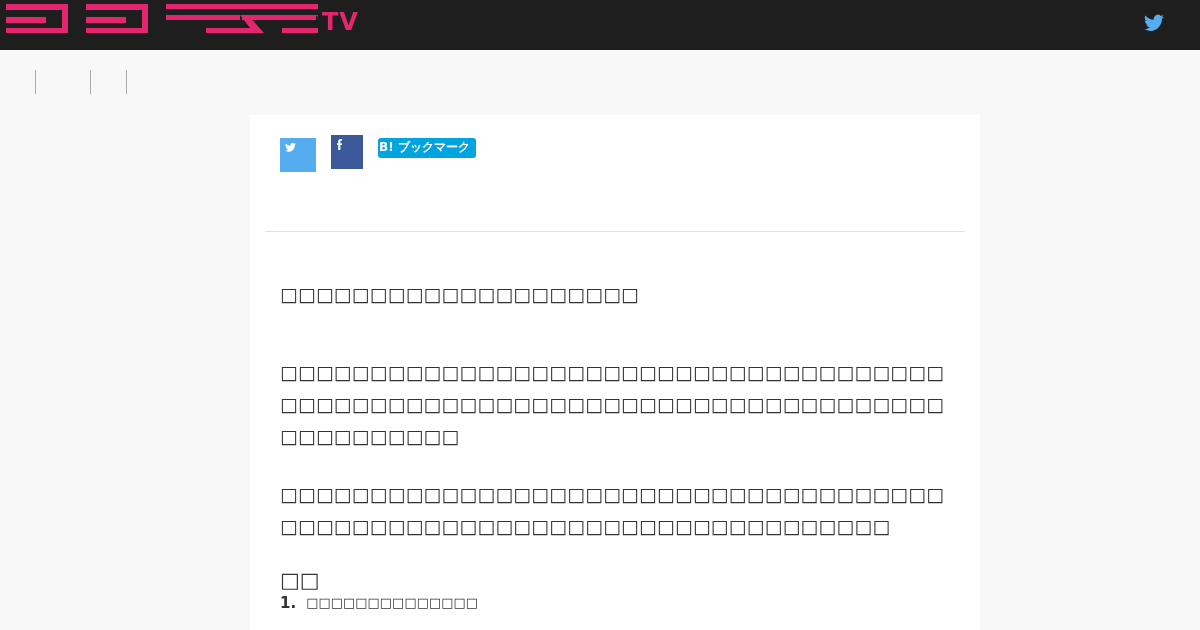  I want to click on bookmark-button: B! ブックマーク, so click(427, 148).